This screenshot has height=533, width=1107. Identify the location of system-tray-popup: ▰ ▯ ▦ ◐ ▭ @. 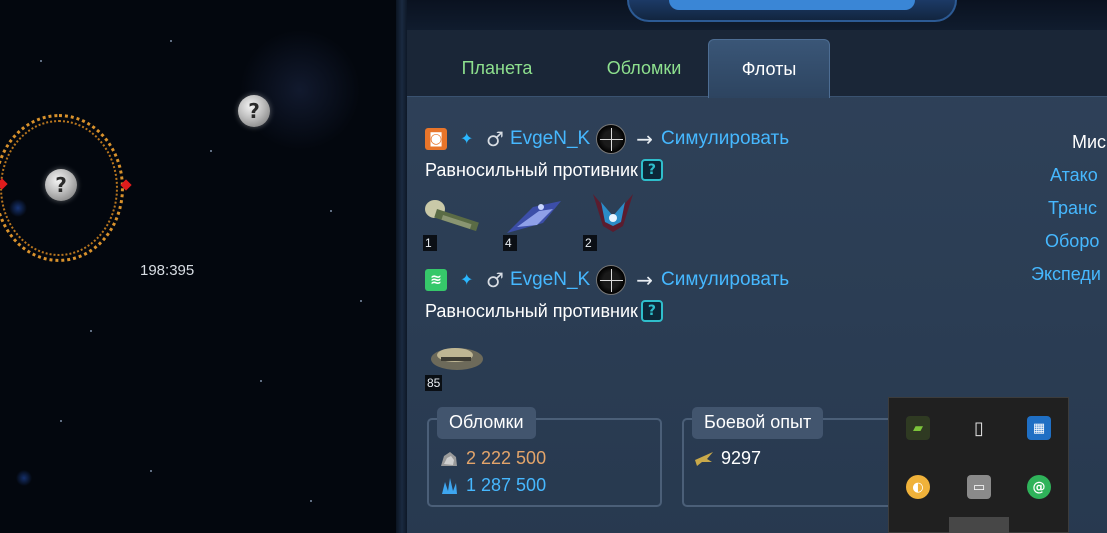
(978, 465).